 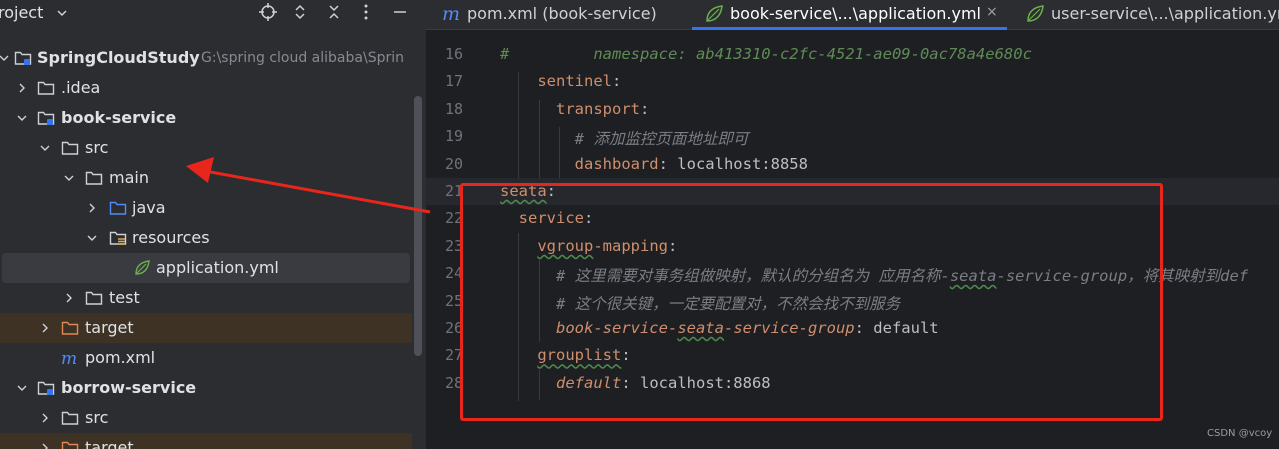 What do you see at coordinates (206, 388) in the screenshot?
I see `tree-item-borrow-service: borrow-service` at bounding box center [206, 388].